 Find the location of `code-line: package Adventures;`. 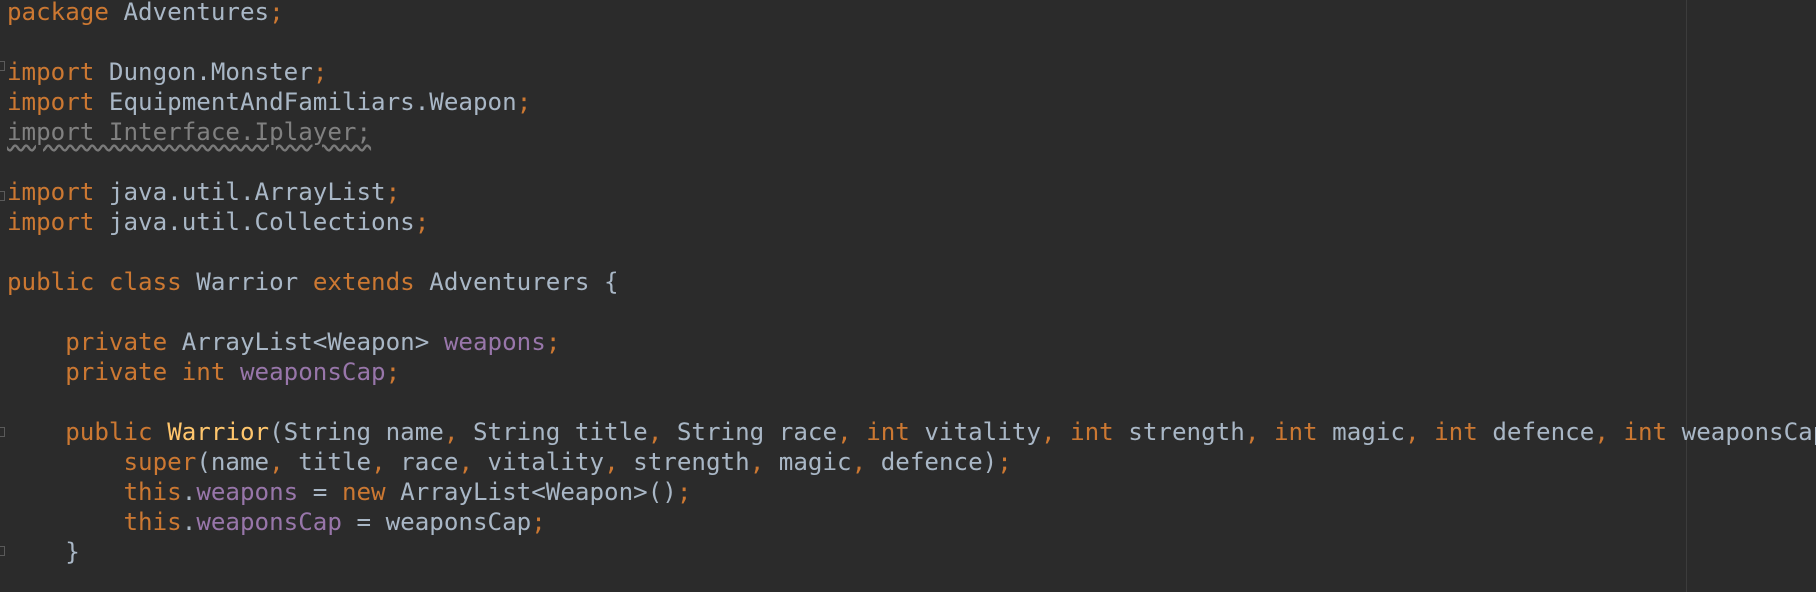

code-line: package Adventures; is located at coordinates (911, 13).